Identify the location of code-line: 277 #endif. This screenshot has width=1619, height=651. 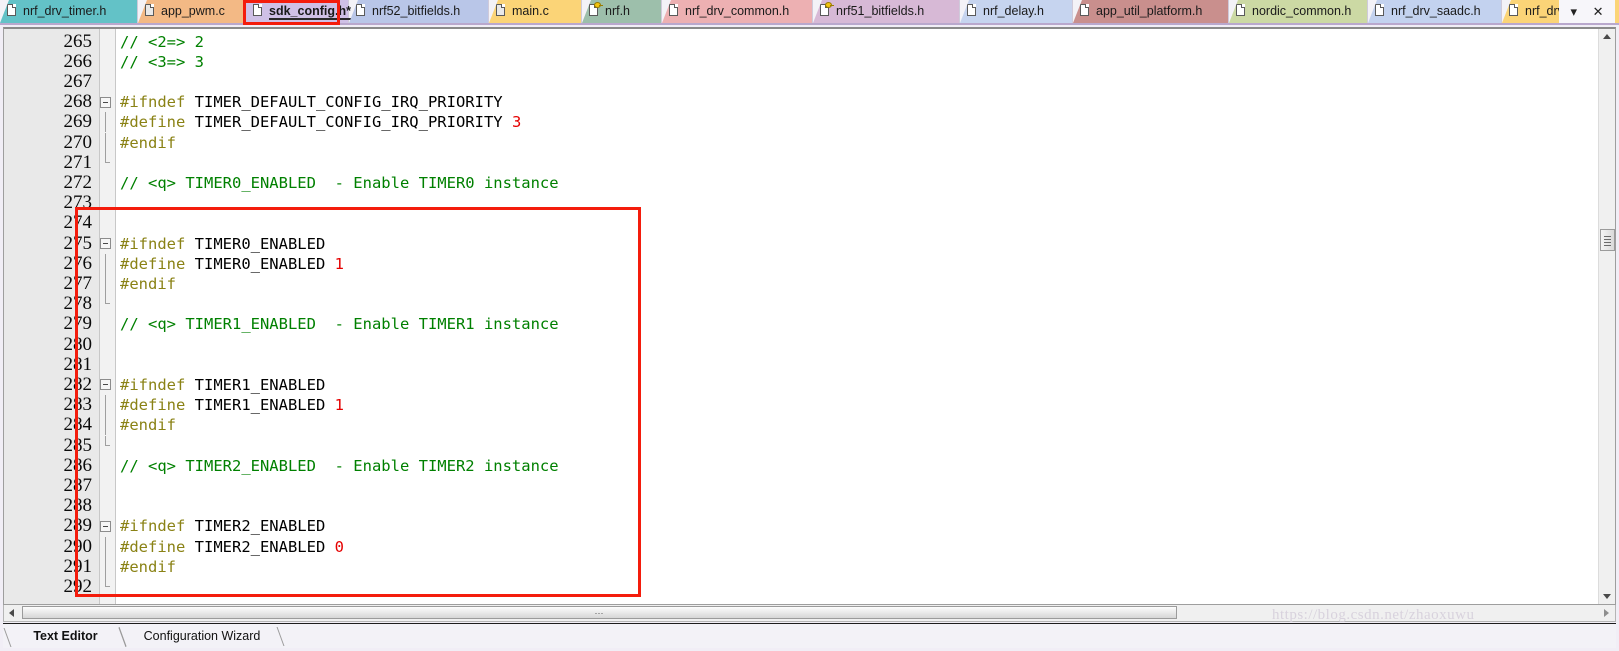
(809, 283).